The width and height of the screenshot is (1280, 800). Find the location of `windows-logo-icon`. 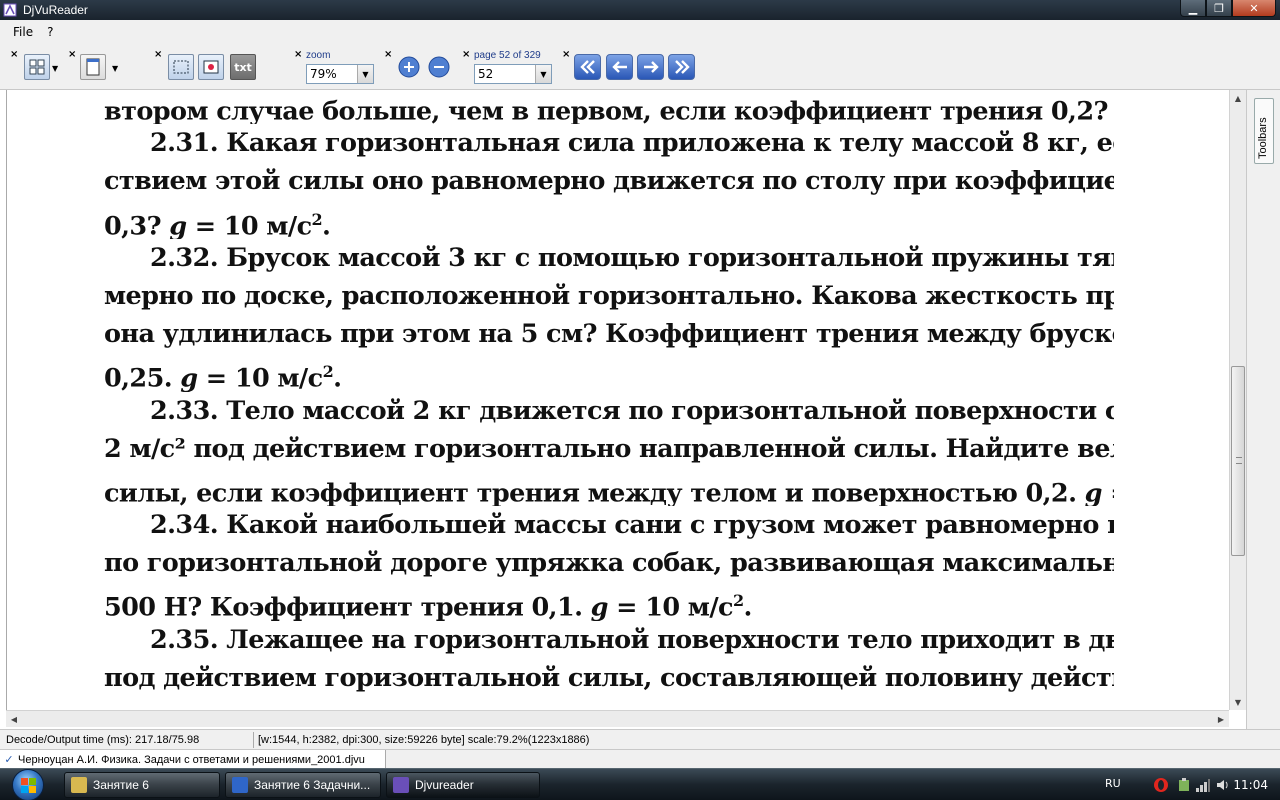

windows-logo-icon is located at coordinates (28, 784).